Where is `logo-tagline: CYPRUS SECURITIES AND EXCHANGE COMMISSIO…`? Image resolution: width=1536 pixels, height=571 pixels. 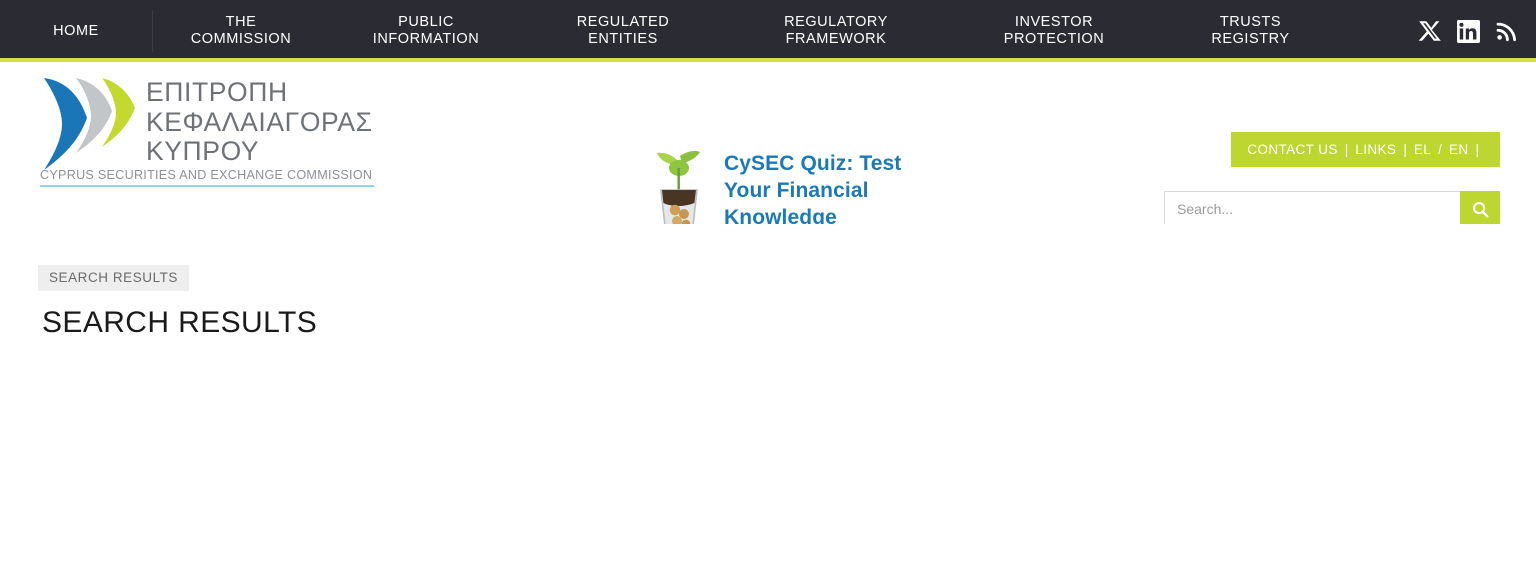
logo-tagline: CYPRUS SECURITIES AND EXCHANGE COMMISSIO… is located at coordinates (206, 175).